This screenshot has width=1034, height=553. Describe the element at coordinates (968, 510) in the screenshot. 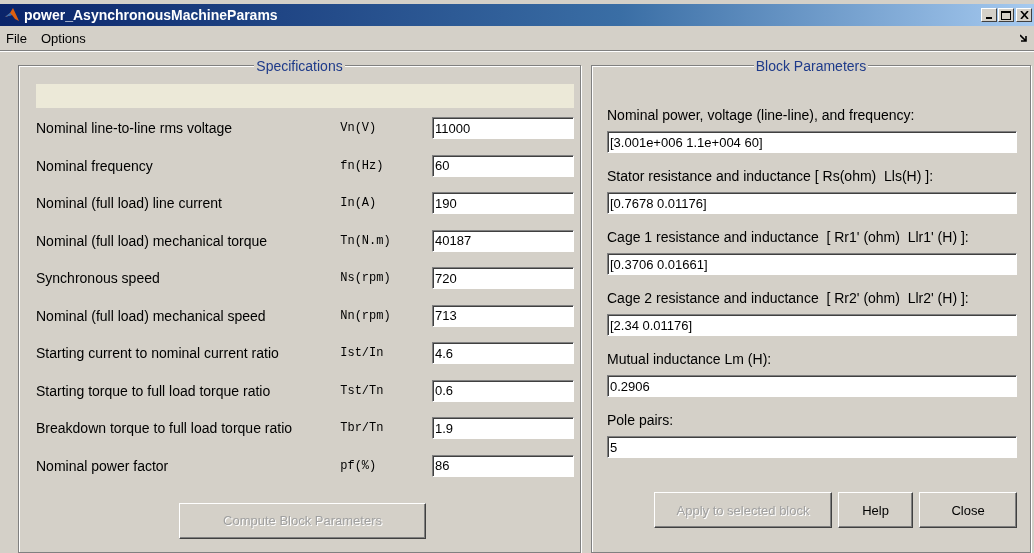

I see `button: Close` at that location.